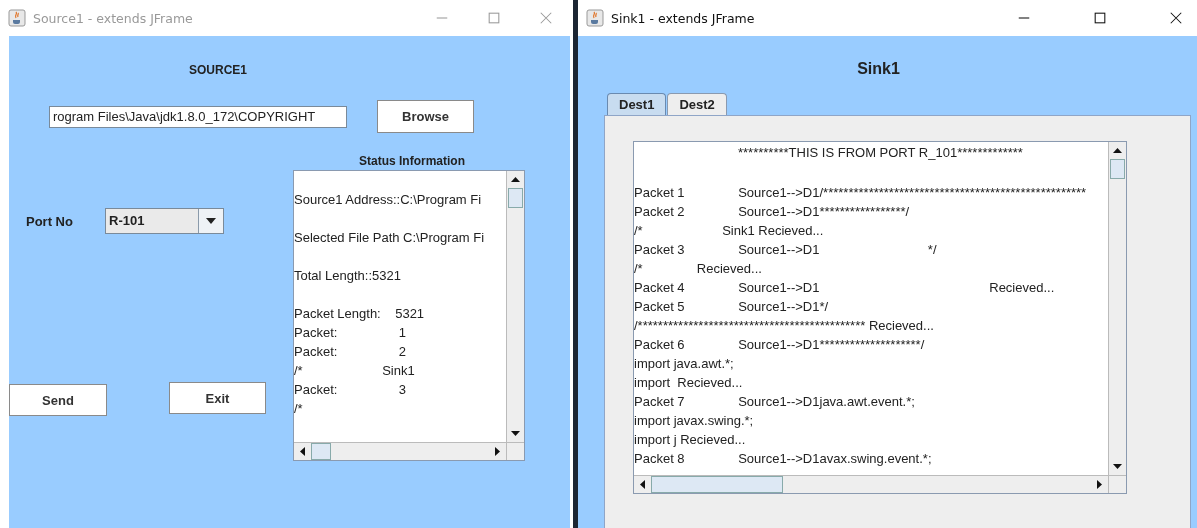 The image size is (1197, 528). Describe the element at coordinates (684, 364) in the screenshot. I see `output-line: import java.awt.*;` at that location.